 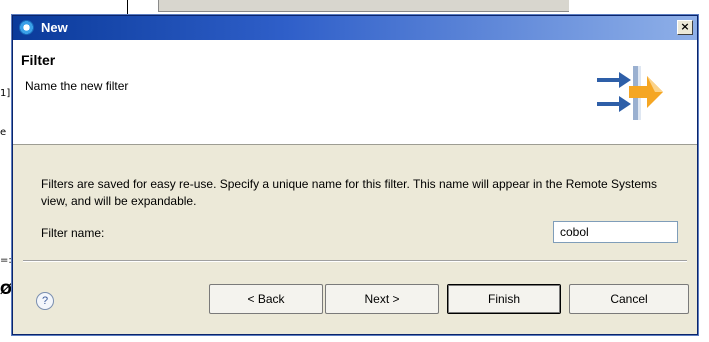 I want to click on cancel-button: Cancel, so click(x=629, y=299).